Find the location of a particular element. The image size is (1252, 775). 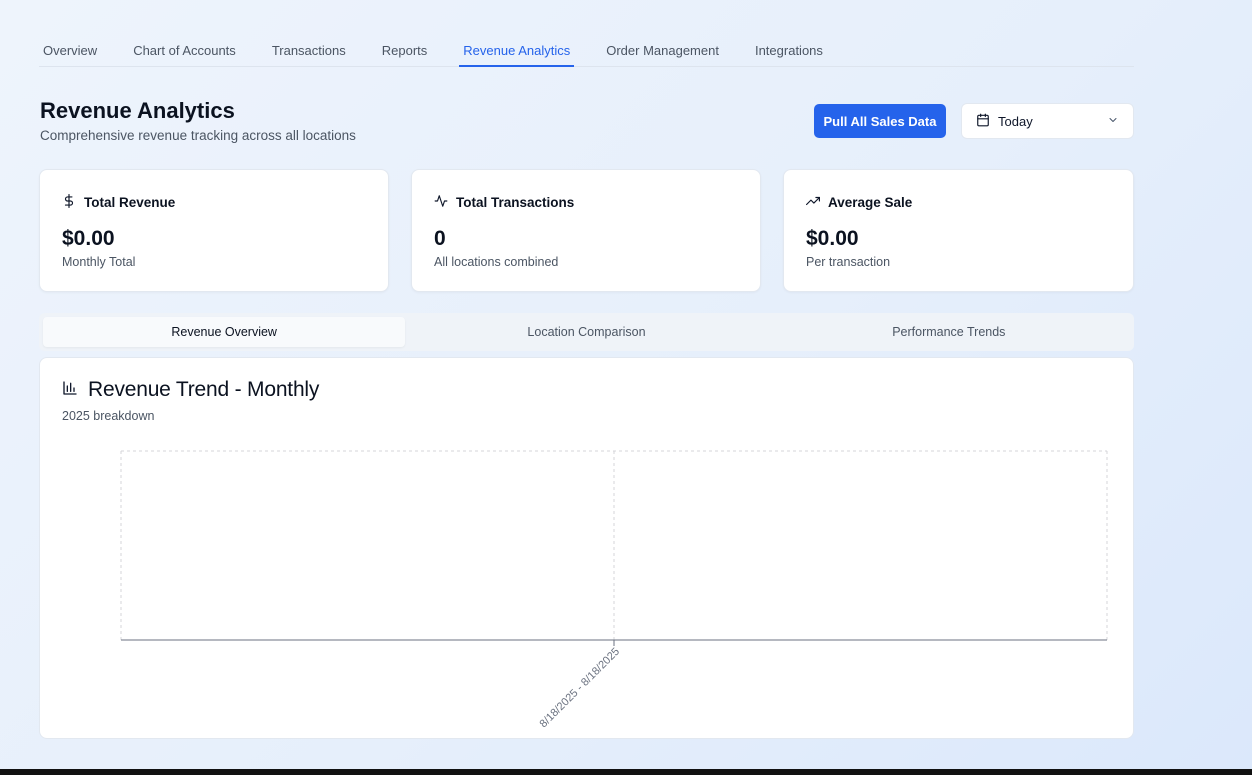

subtab-revenue-overview: Revenue Overview is located at coordinates (224, 332).